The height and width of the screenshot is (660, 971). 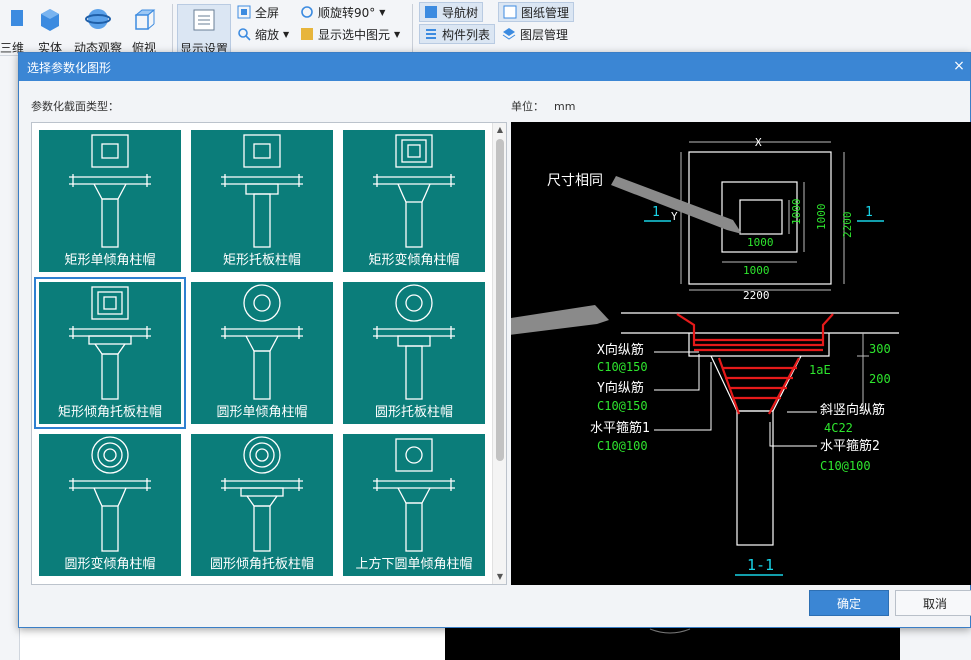 I want to click on fullscreen-button: 全屏, so click(x=258, y=12).